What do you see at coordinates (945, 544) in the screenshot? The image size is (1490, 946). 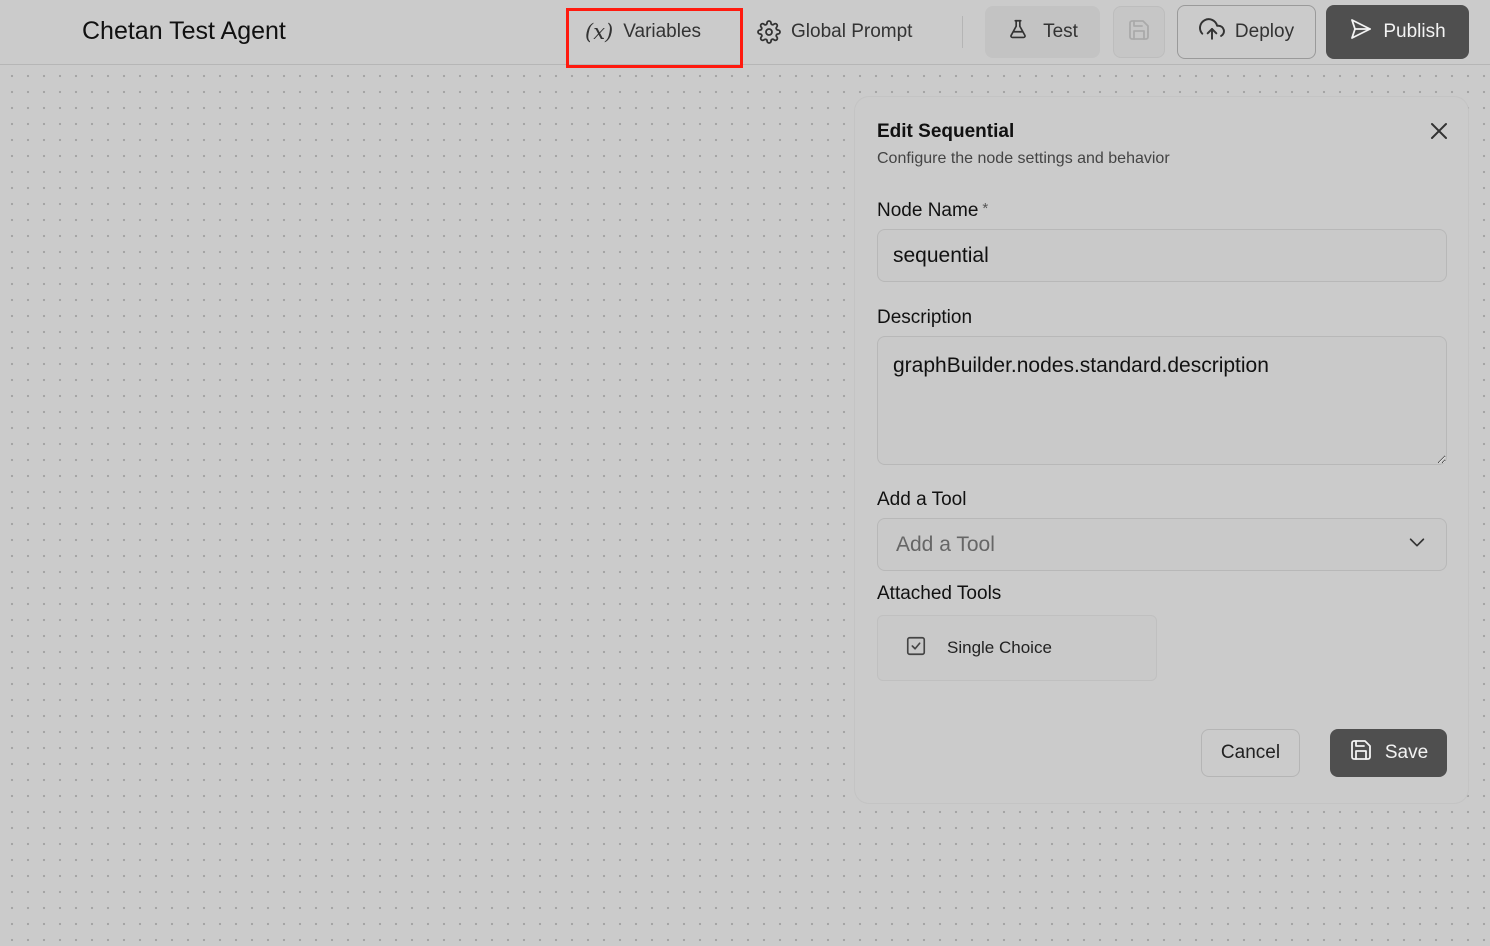 I see `add-tool-placeholder: Add a Tool` at bounding box center [945, 544].